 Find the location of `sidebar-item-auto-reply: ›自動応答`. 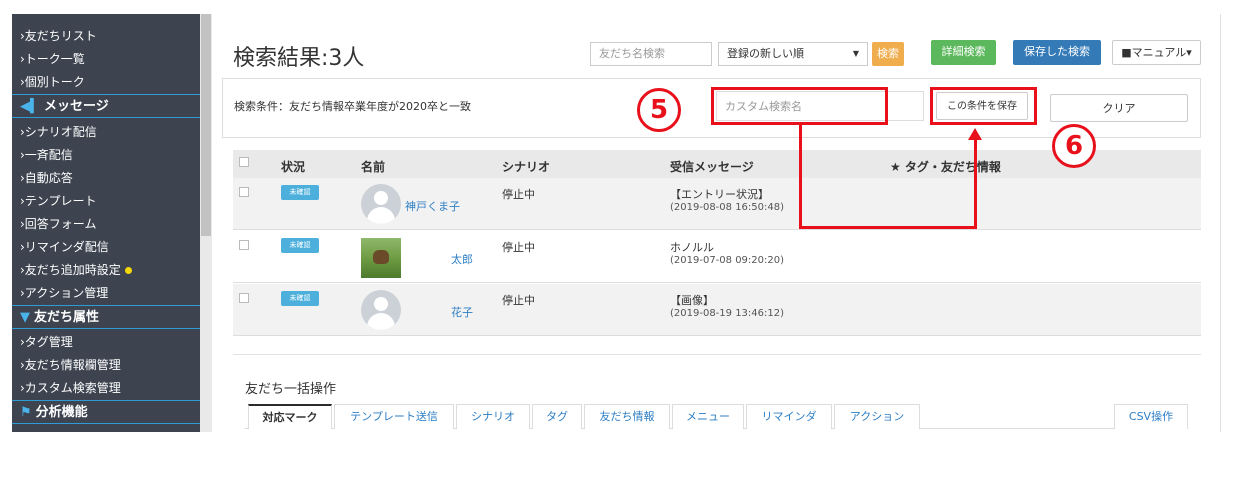

sidebar-item-auto-reply: ›自動応答 is located at coordinates (46, 178).